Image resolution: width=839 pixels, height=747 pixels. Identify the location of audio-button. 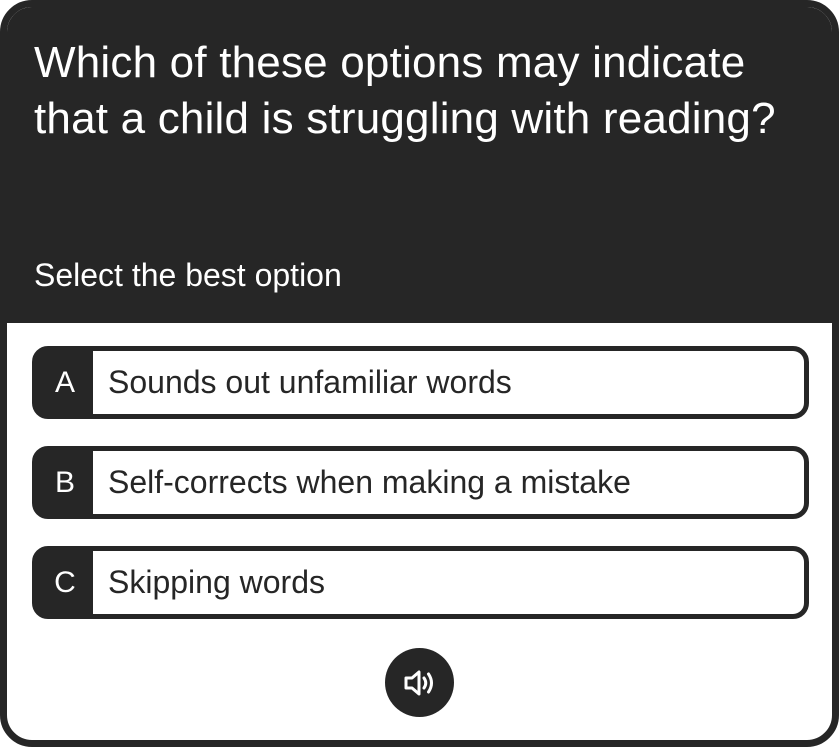
(419, 682).